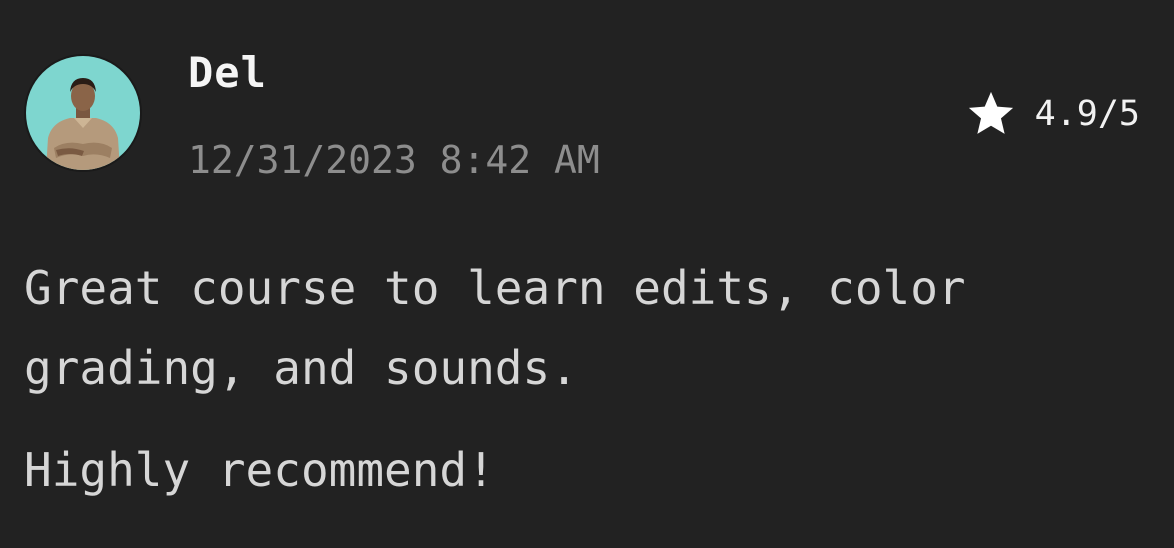  I want to click on star-icon, so click(990, 112).